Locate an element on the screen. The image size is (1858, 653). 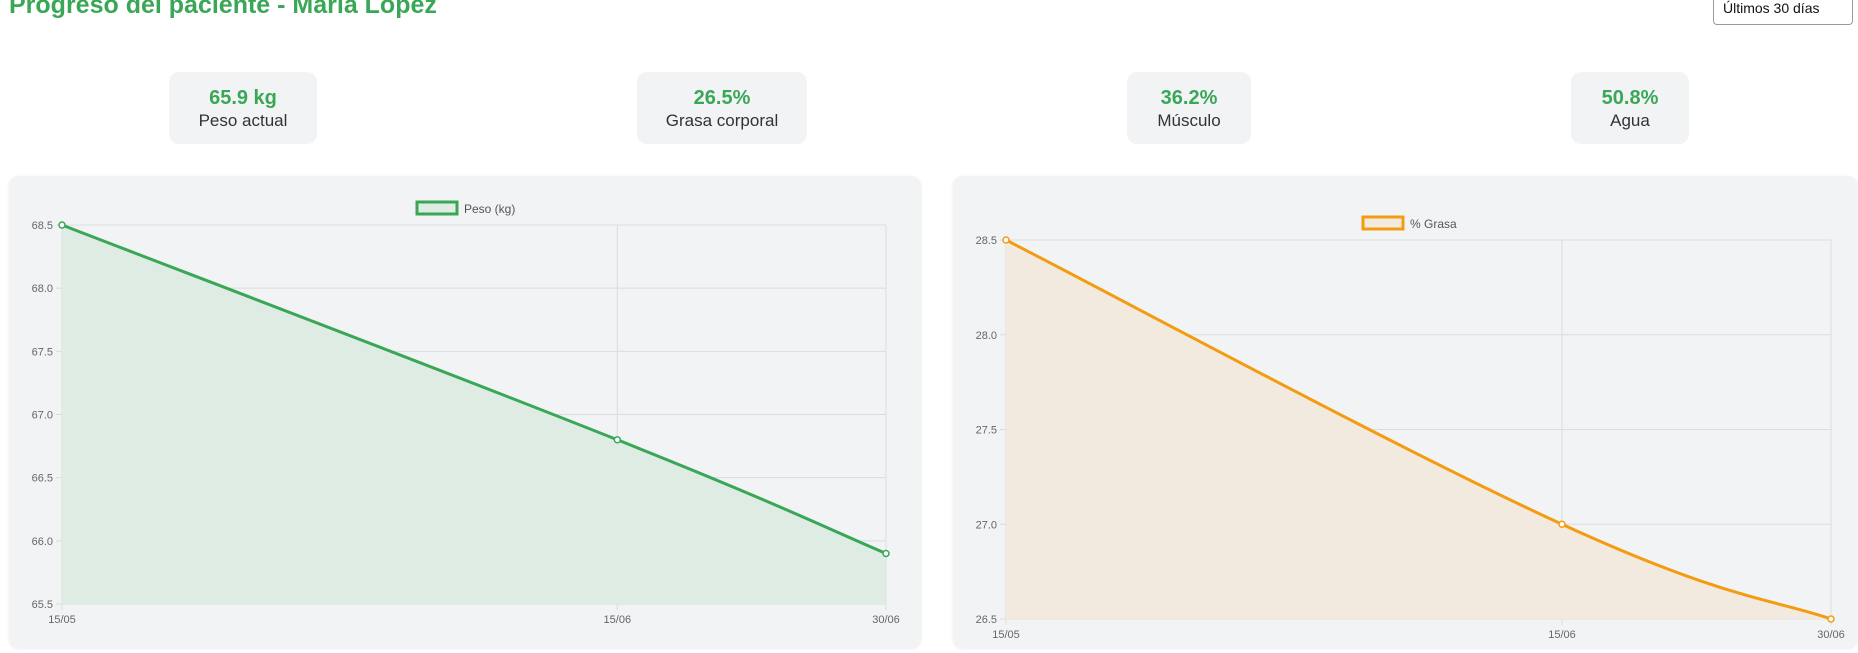
page-title: Progreso del paciente - María López is located at coordinates (223, 9).